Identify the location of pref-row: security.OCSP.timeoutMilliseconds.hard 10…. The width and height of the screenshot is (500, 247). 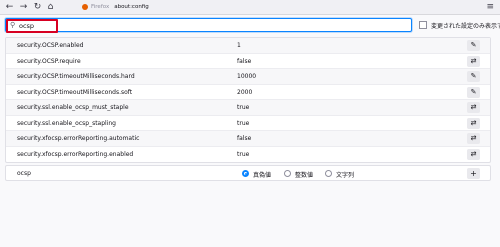
(248, 77).